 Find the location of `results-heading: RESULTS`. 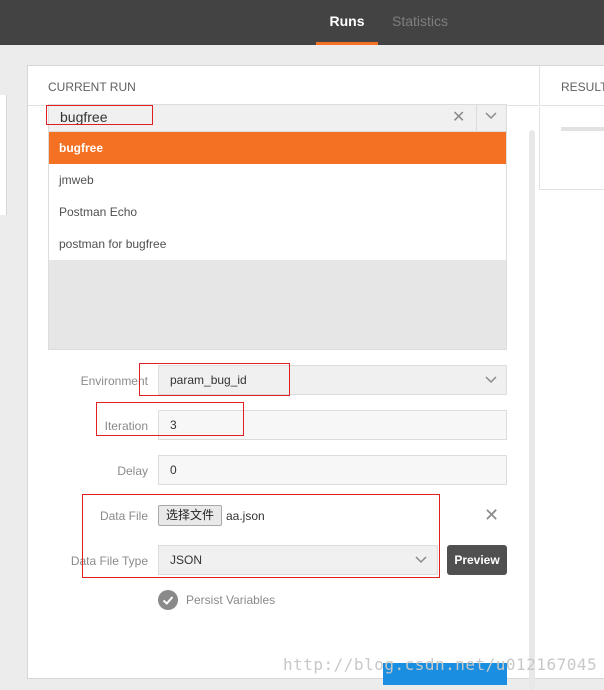

results-heading: RESULTS is located at coordinates (571, 86).